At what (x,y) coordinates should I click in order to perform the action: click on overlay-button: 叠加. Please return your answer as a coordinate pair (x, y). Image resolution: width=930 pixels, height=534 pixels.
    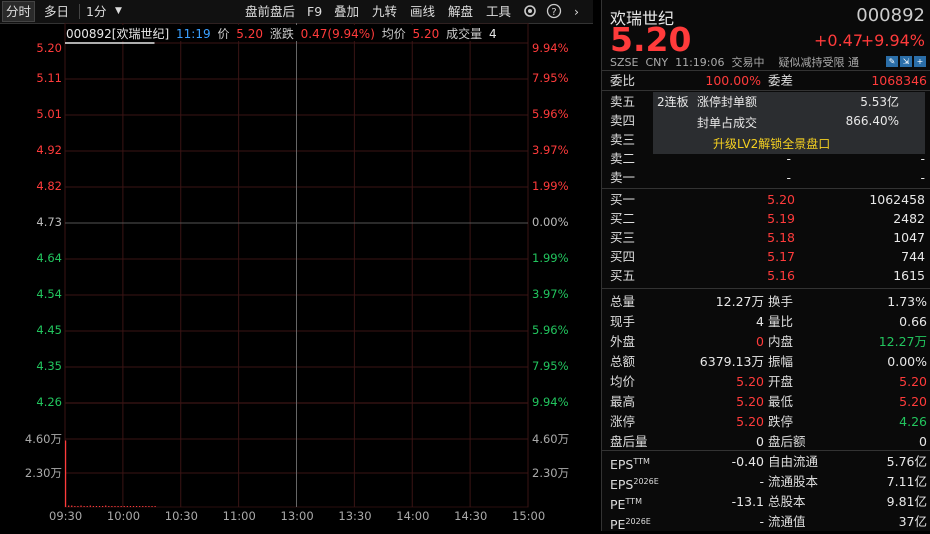
    Looking at the image, I should click on (346, 11).